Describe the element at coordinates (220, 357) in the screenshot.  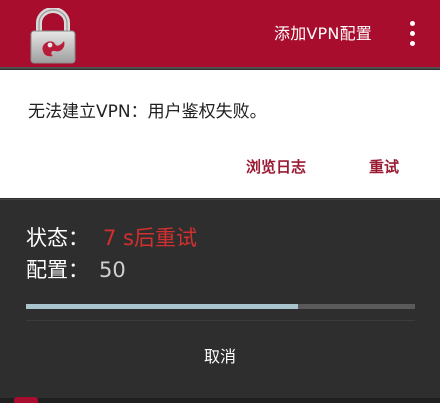
I see `cancel-button: 取消` at that location.